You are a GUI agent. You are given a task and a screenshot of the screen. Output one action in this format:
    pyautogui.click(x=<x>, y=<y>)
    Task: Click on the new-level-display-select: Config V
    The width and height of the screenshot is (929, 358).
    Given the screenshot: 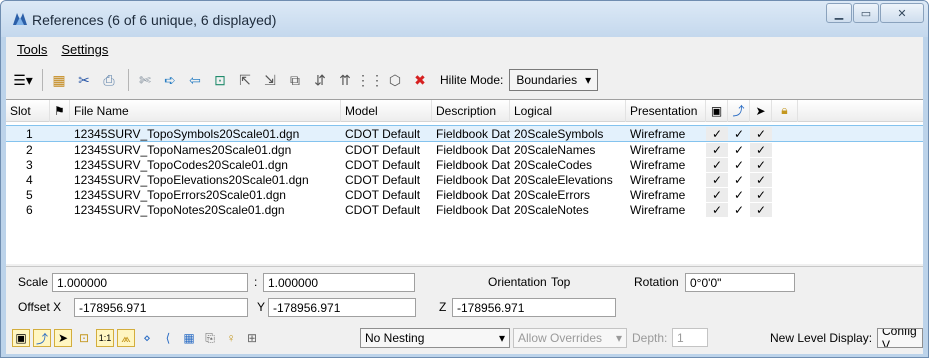 What is the action you would take?
    pyautogui.click(x=900, y=338)
    